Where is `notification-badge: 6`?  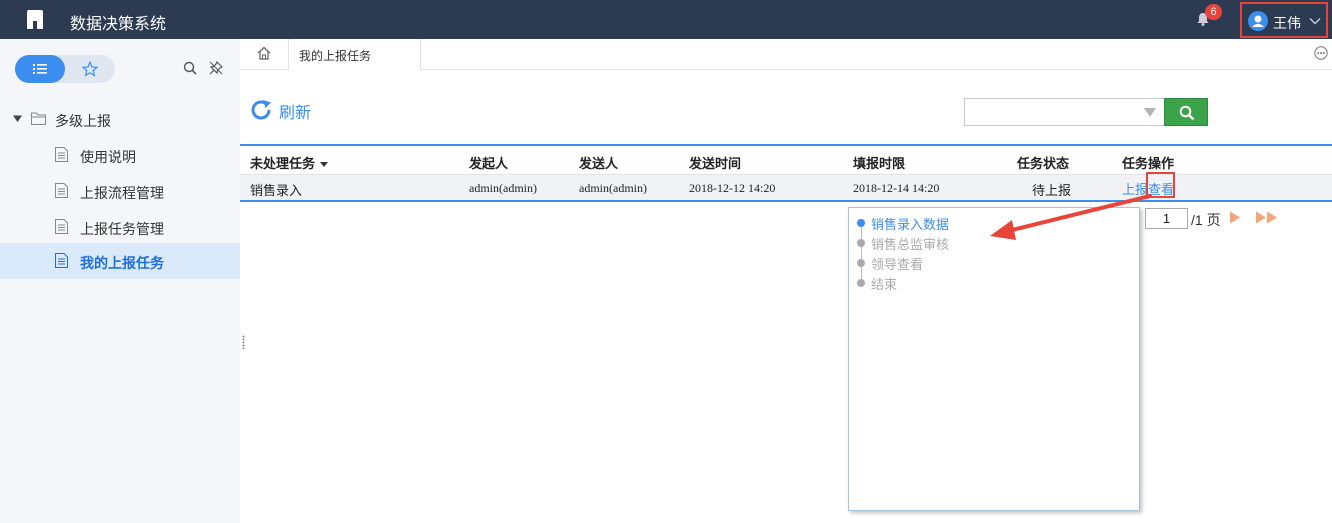
notification-badge: 6 is located at coordinates (1213, 12).